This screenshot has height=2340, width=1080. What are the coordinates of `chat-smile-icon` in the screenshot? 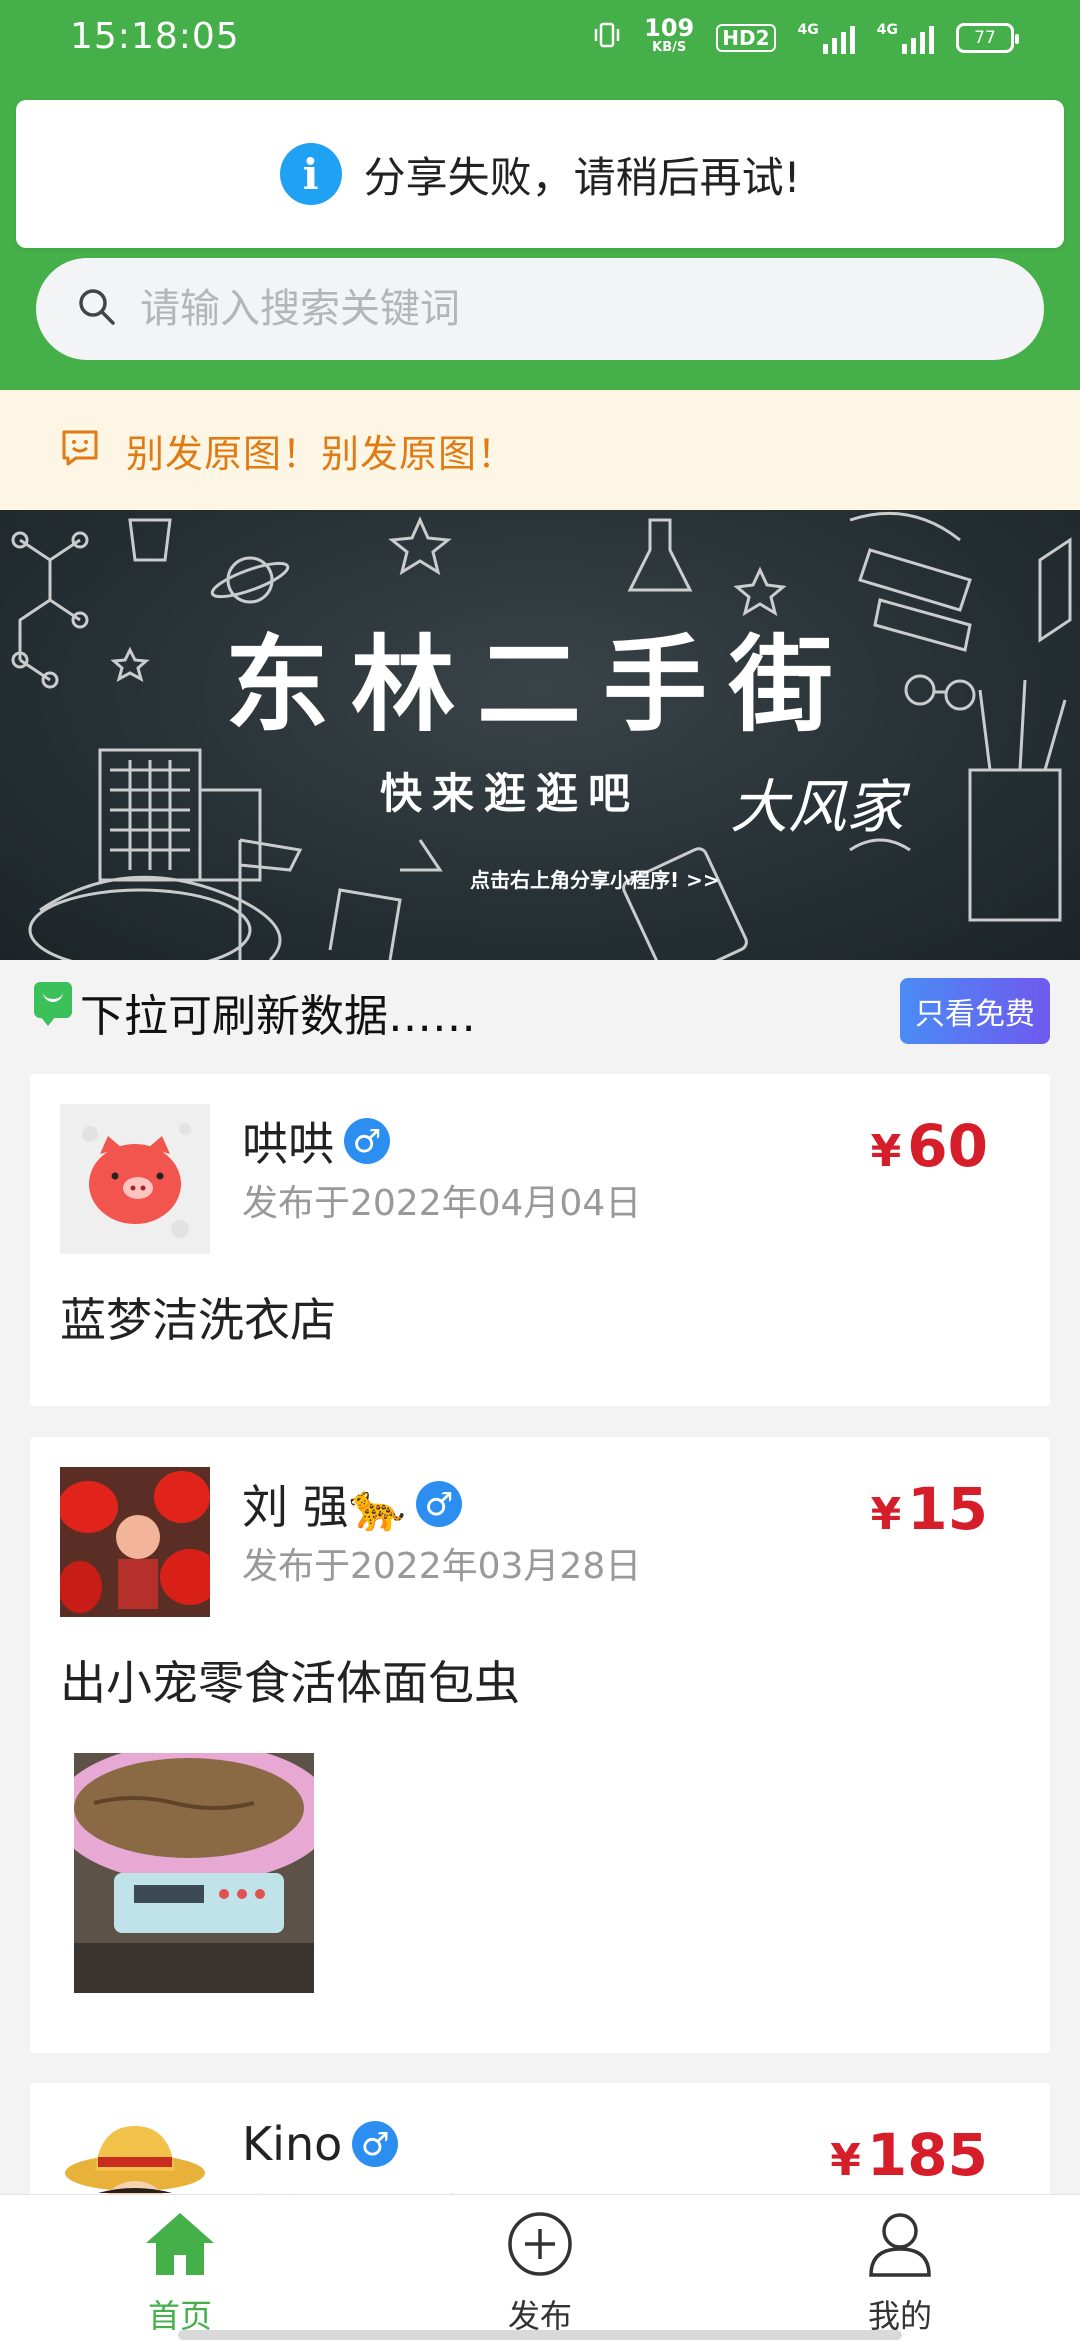 It's located at (53, 1004).